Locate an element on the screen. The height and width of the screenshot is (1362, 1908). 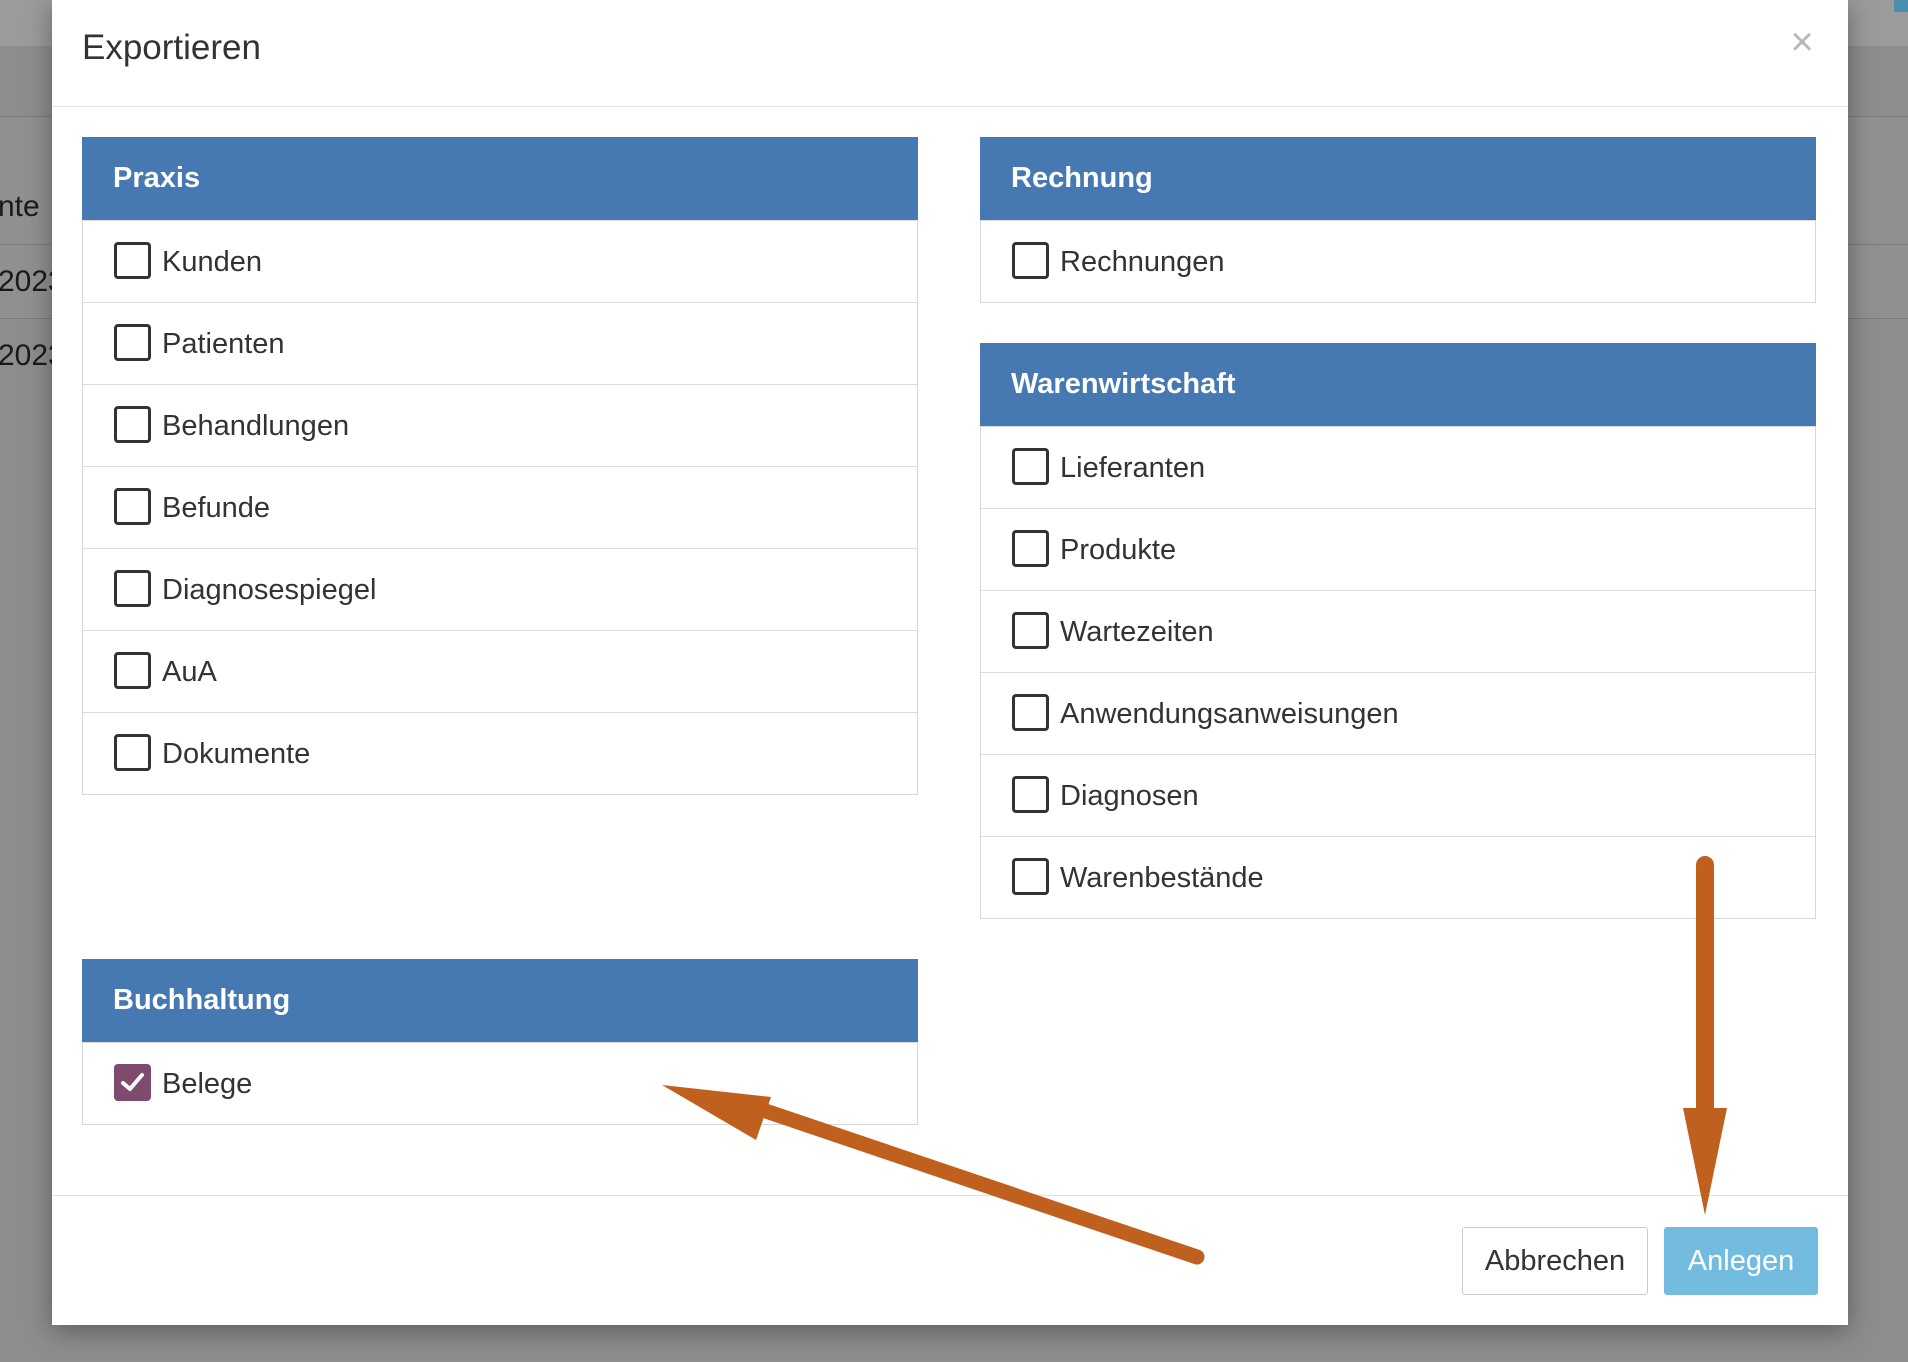
checkbox-belege is located at coordinates (132, 1082).